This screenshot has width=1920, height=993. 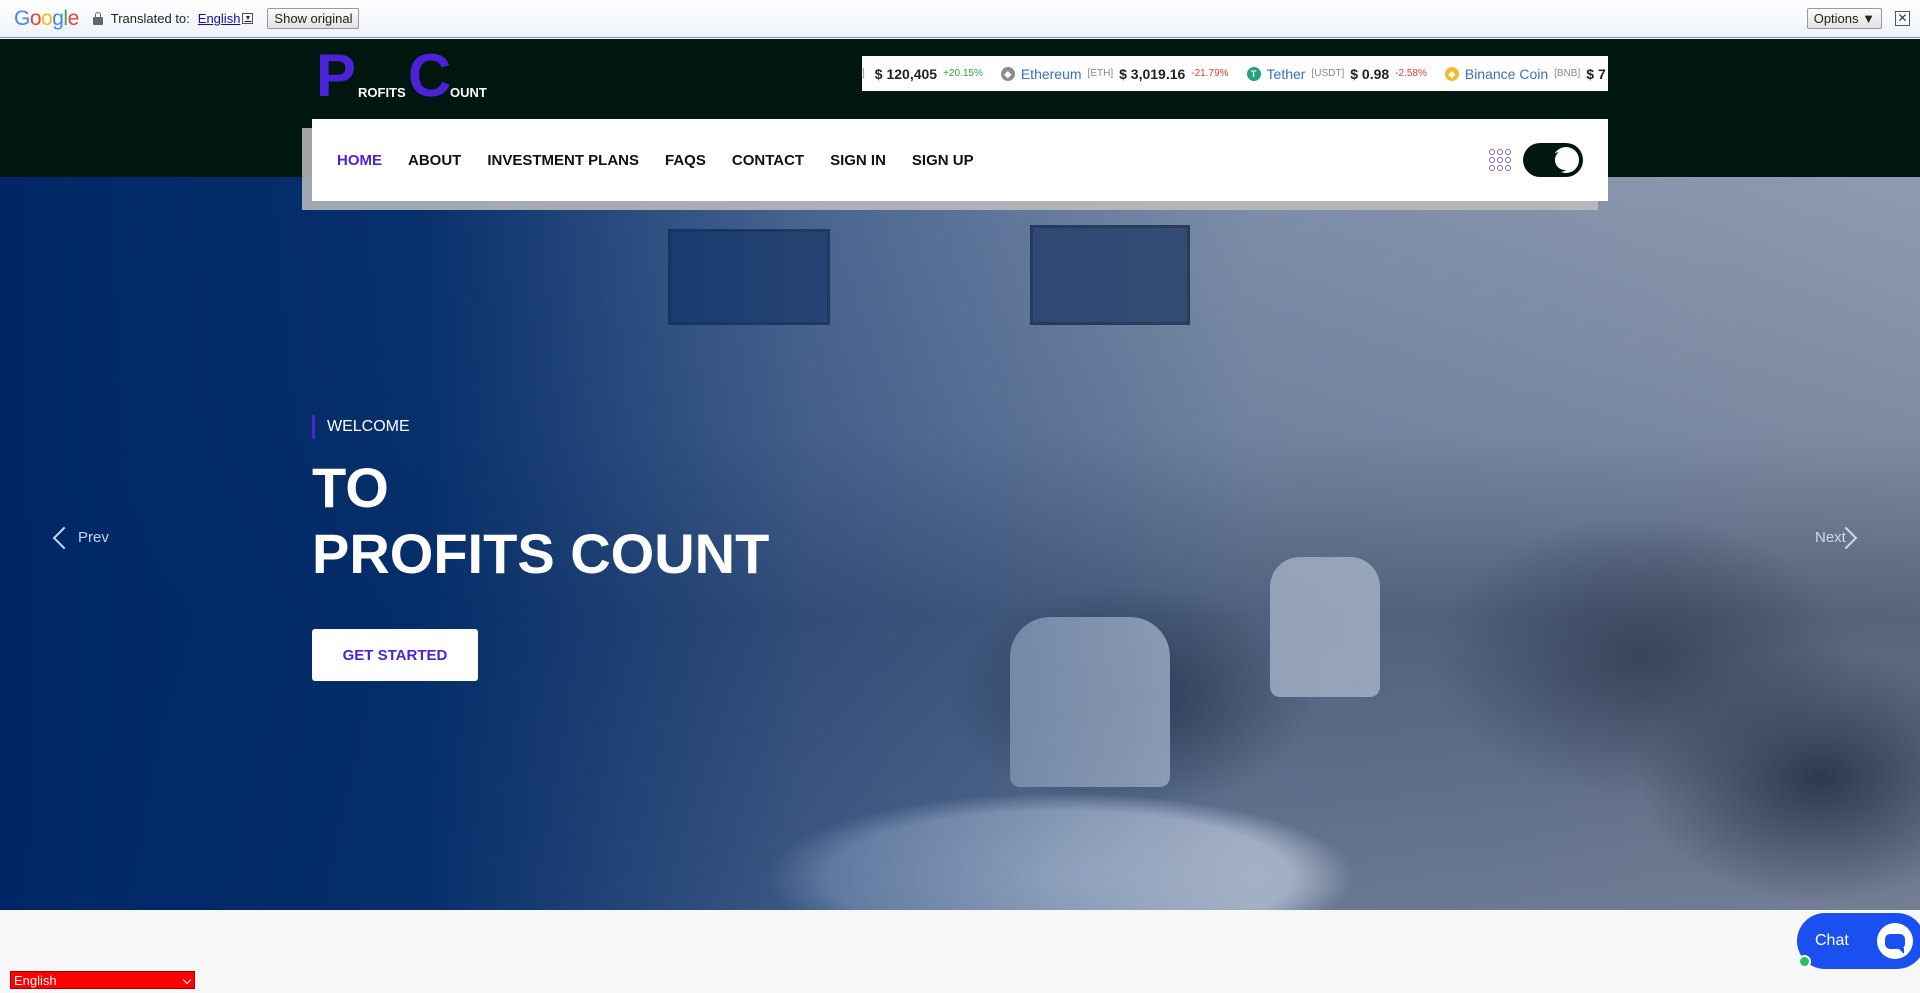 What do you see at coordinates (468, 92) in the screenshot?
I see `logo-word-ount: OUNT` at bounding box center [468, 92].